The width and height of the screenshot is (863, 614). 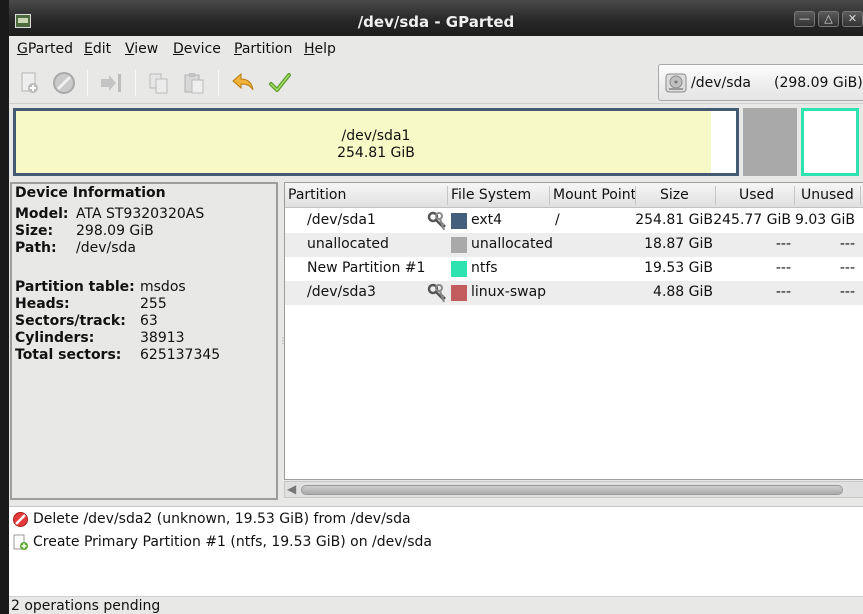 I want to click on menubar: GParted Edit View Device Partition Help, so click(x=436, y=49).